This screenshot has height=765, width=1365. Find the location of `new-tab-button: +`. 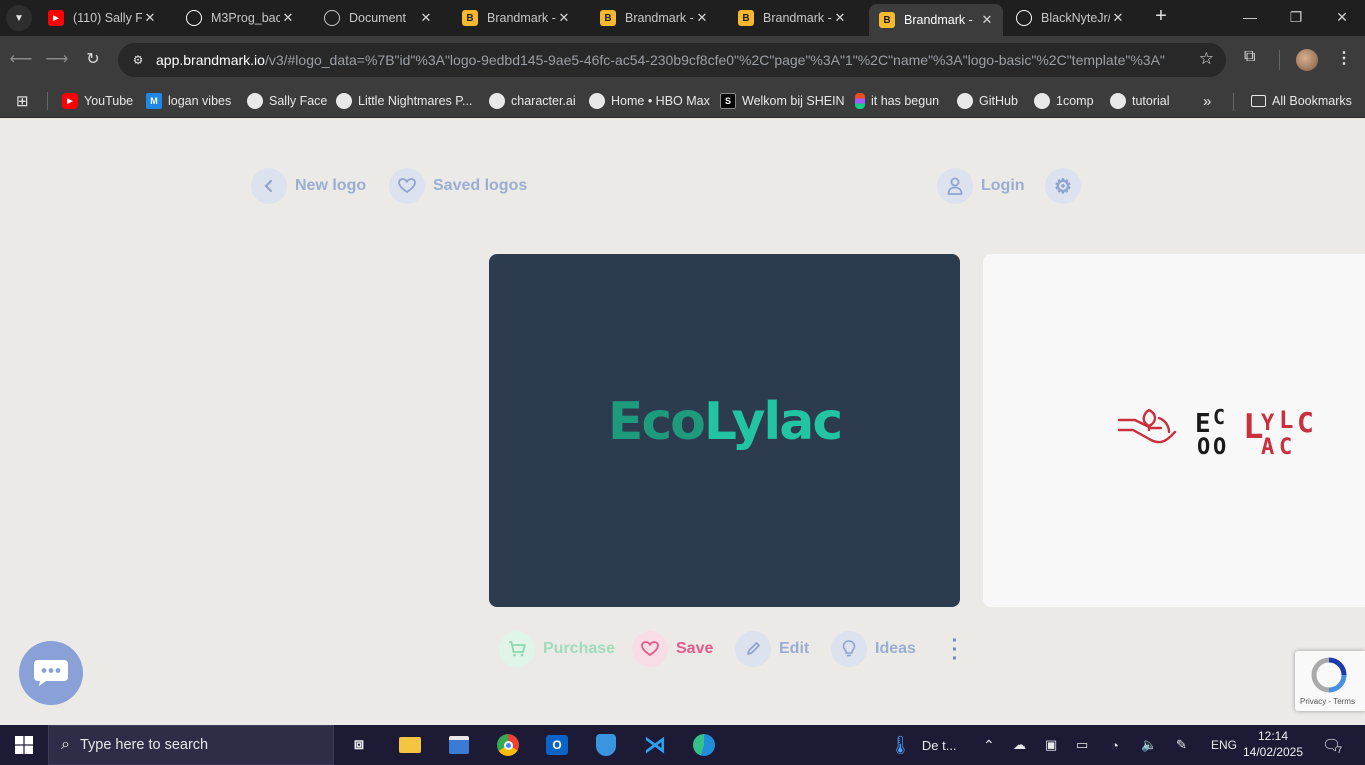

new-tab-button: + is located at coordinates (1161, 17).